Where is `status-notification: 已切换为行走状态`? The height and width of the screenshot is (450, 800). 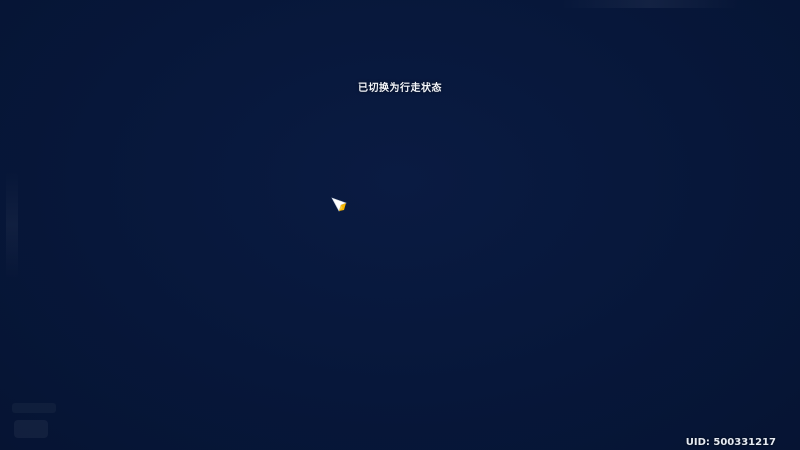 status-notification: 已切换为行走状态 is located at coordinates (400, 88).